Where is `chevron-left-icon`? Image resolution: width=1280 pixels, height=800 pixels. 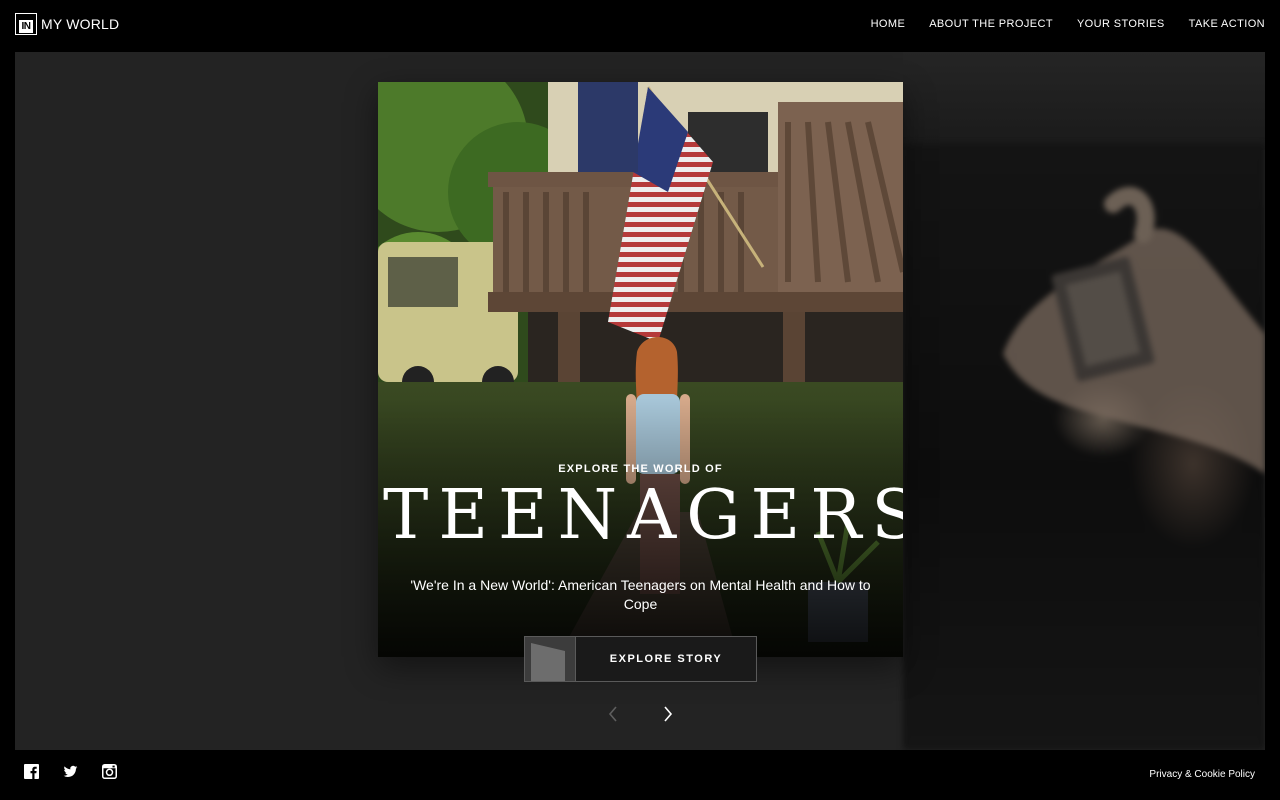 chevron-left-icon is located at coordinates (613, 714).